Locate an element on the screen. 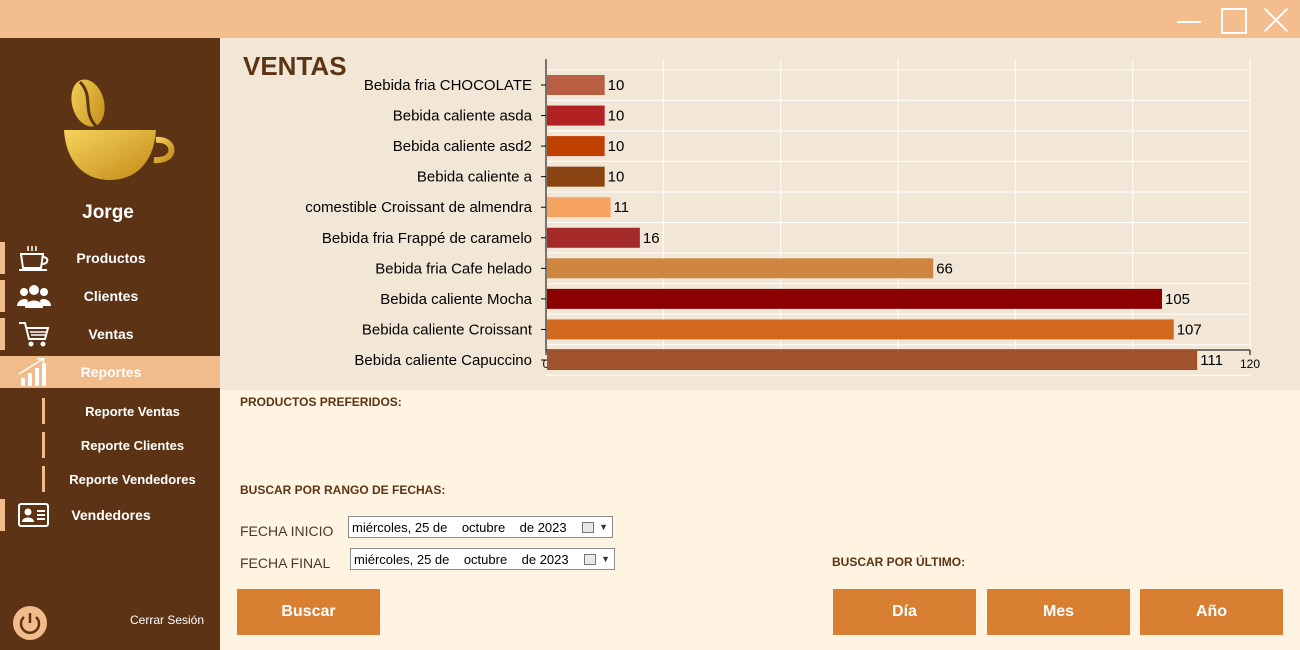 The width and height of the screenshot is (1300, 650). sub-label: Reporte Ventas is located at coordinates (132, 411).